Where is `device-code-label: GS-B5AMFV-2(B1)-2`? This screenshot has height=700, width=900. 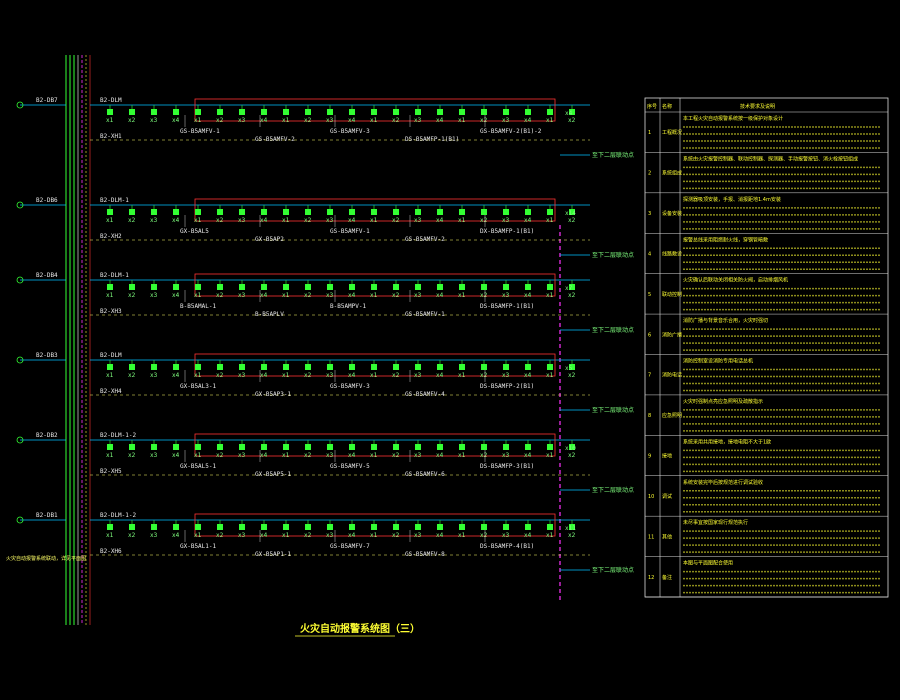
device-code-label: GS-B5AMFV-2(B1)-2 is located at coordinates (511, 131).